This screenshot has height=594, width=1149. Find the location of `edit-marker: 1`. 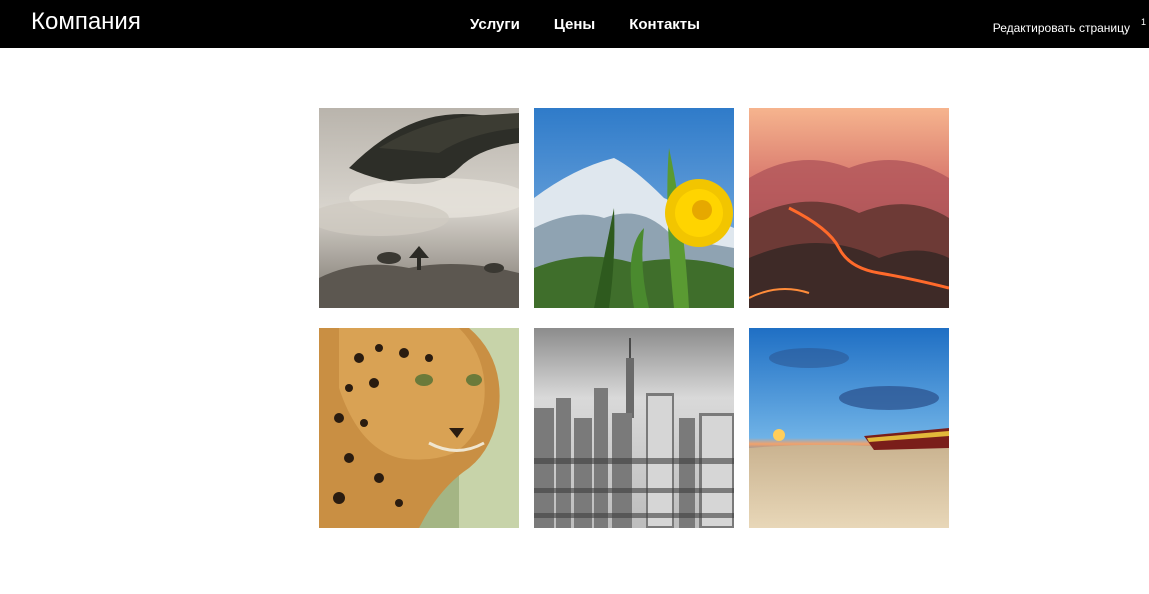

edit-marker: 1 is located at coordinates (1143, 22).